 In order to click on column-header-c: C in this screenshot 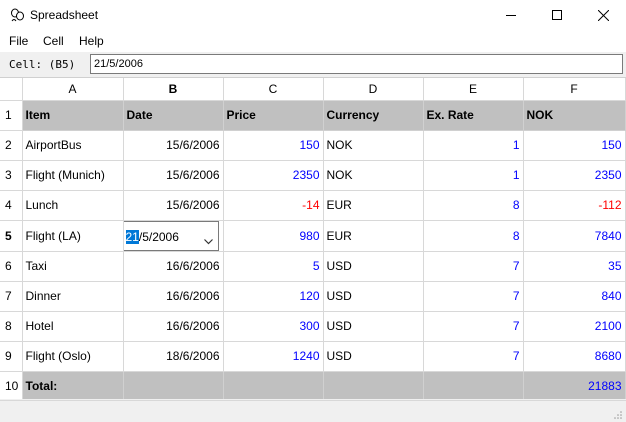, I will do `click(273, 89)`.